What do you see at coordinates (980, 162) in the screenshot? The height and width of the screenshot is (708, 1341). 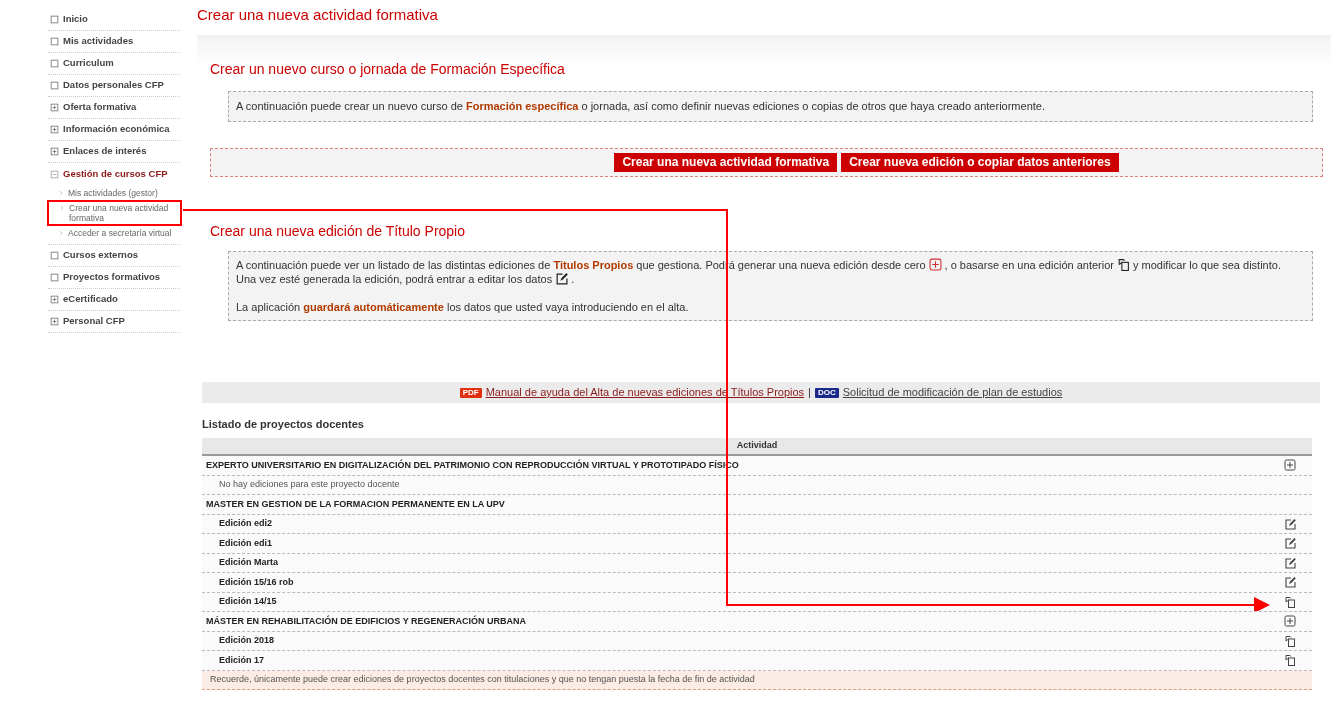 I see `action-button: Crear nueva edición o copiar datos anteriores` at bounding box center [980, 162].